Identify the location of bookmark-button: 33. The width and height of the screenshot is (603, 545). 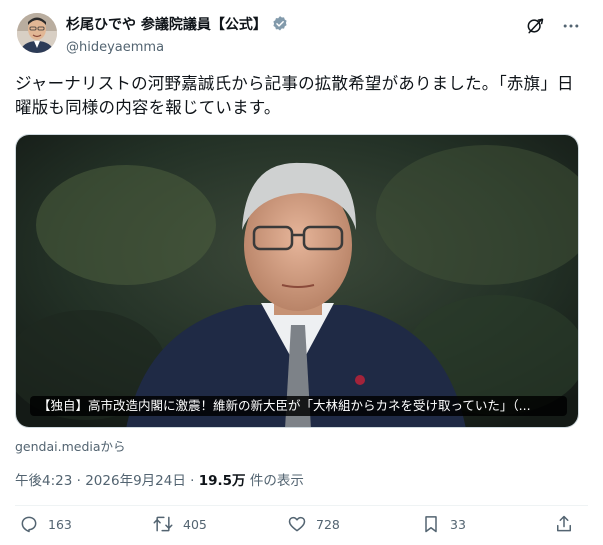
(443, 524).